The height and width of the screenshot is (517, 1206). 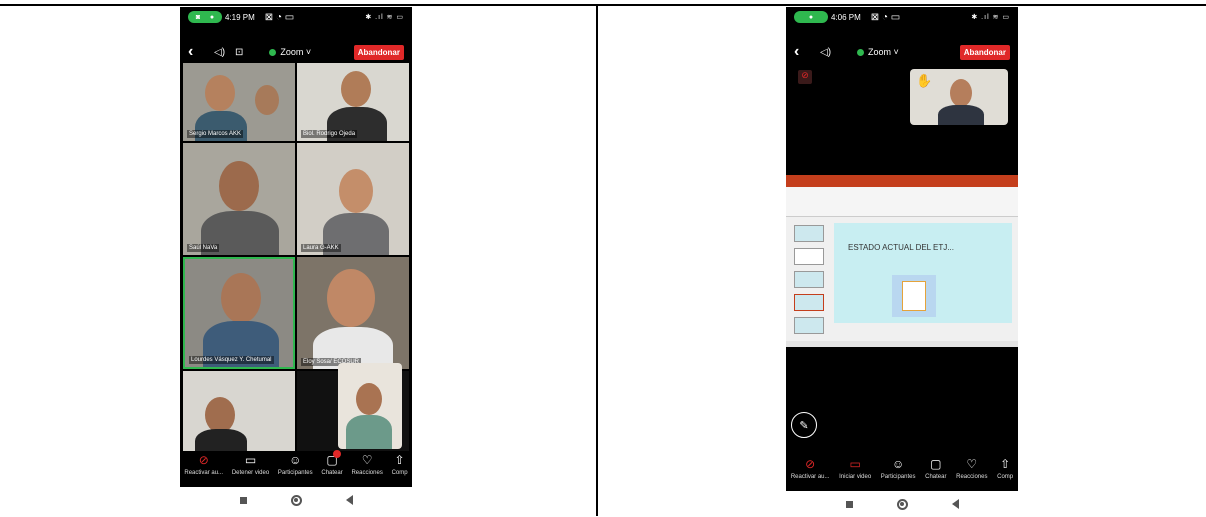 I want to click on video-tile, so click(x=239, y=411).